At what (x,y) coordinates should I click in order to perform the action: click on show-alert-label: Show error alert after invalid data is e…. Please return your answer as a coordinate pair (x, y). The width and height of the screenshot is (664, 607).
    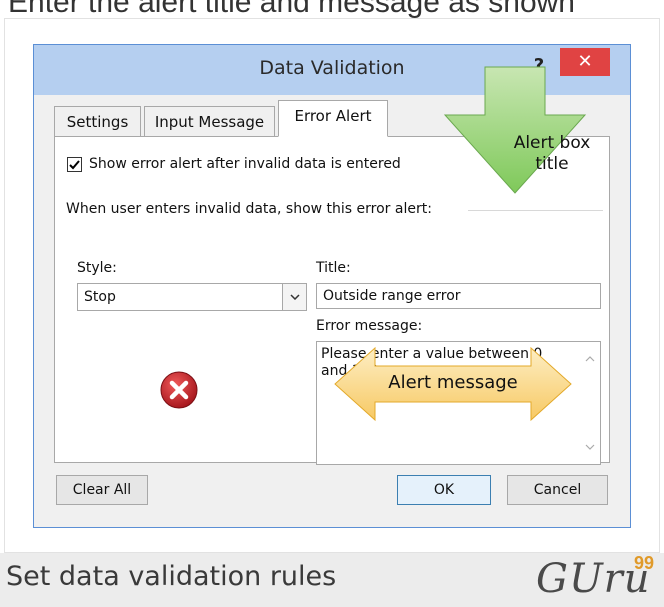
    Looking at the image, I should click on (245, 164).